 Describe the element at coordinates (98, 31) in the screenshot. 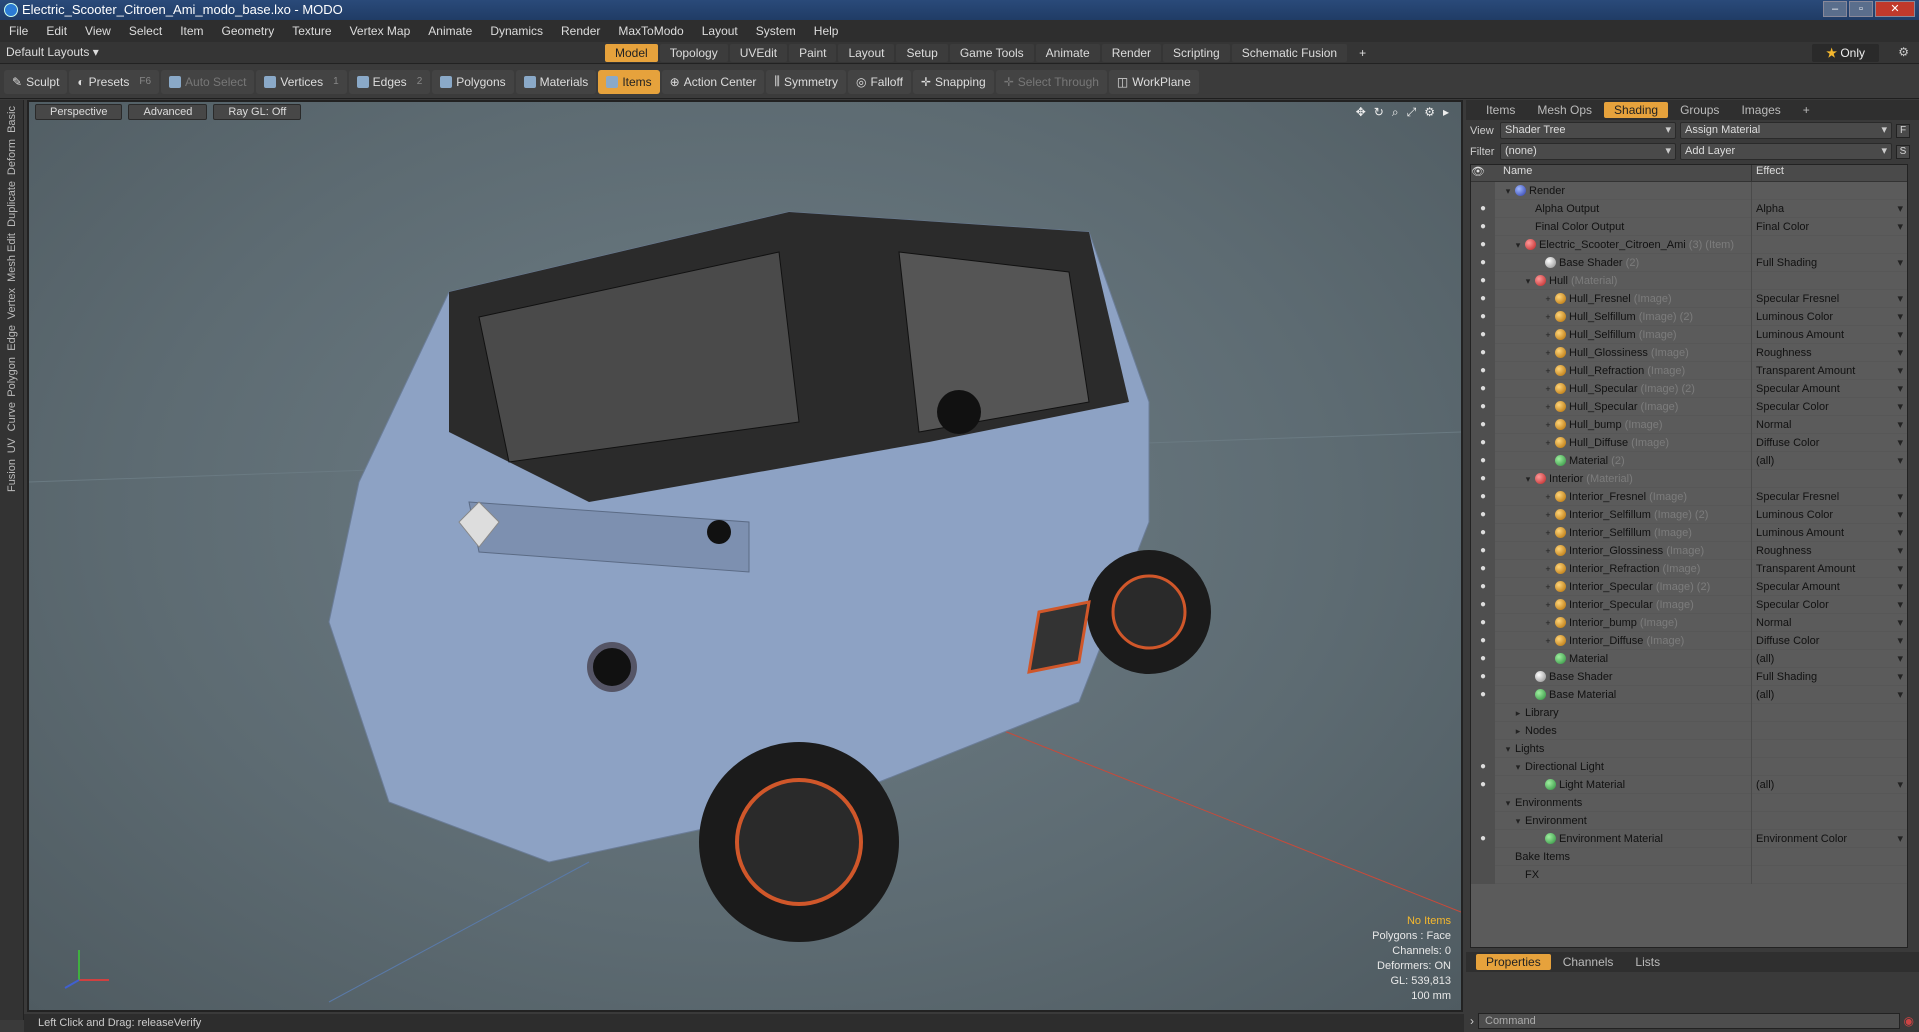

I see `menu-view: View` at that location.